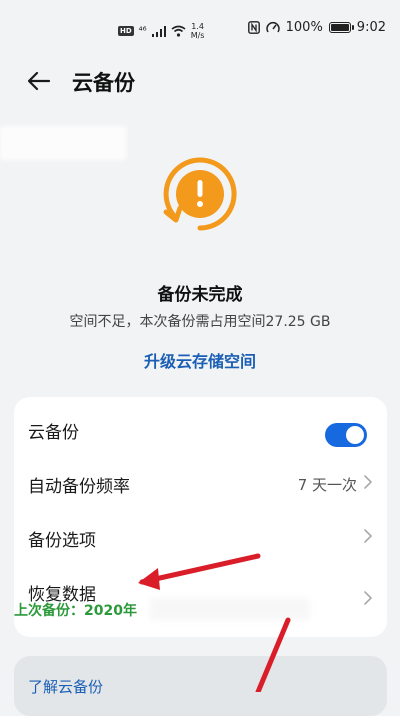 The height and width of the screenshot is (716, 400). Describe the element at coordinates (355, 435) in the screenshot. I see `toggle-knob` at that location.